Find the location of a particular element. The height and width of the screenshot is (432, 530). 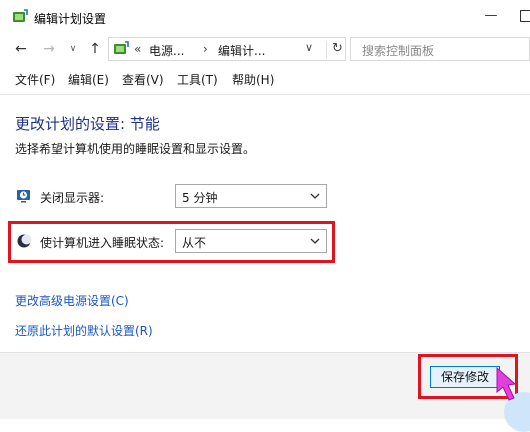

menu-help: 帮助(H) is located at coordinates (253, 79).